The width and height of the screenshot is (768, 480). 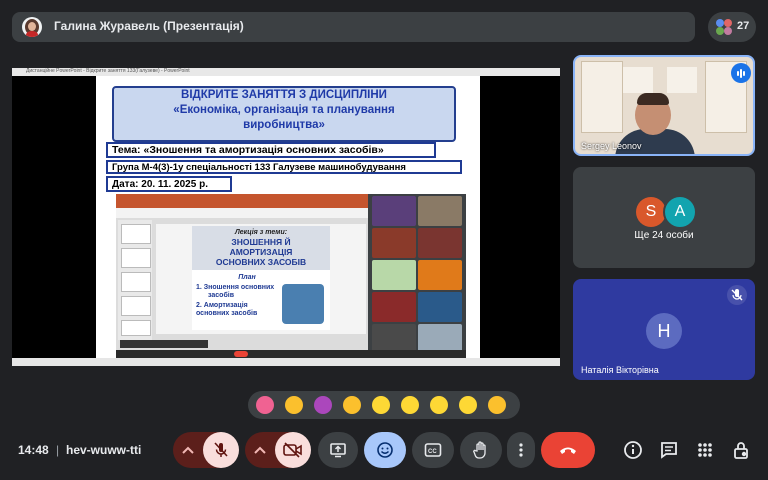 I want to click on lecture-label: Лекція з теми:, so click(x=261, y=232).